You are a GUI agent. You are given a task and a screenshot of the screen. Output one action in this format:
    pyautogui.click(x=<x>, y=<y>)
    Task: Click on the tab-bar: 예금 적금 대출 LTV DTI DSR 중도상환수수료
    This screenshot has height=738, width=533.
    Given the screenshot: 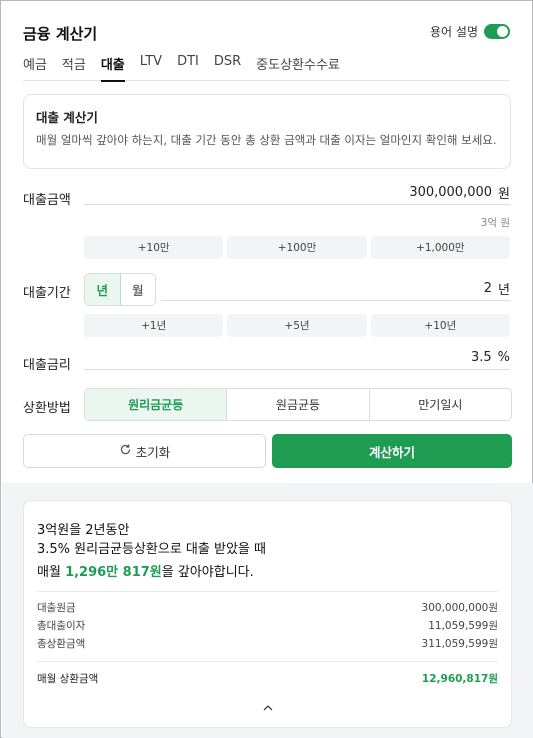 What is the action you would take?
    pyautogui.click(x=266, y=66)
    